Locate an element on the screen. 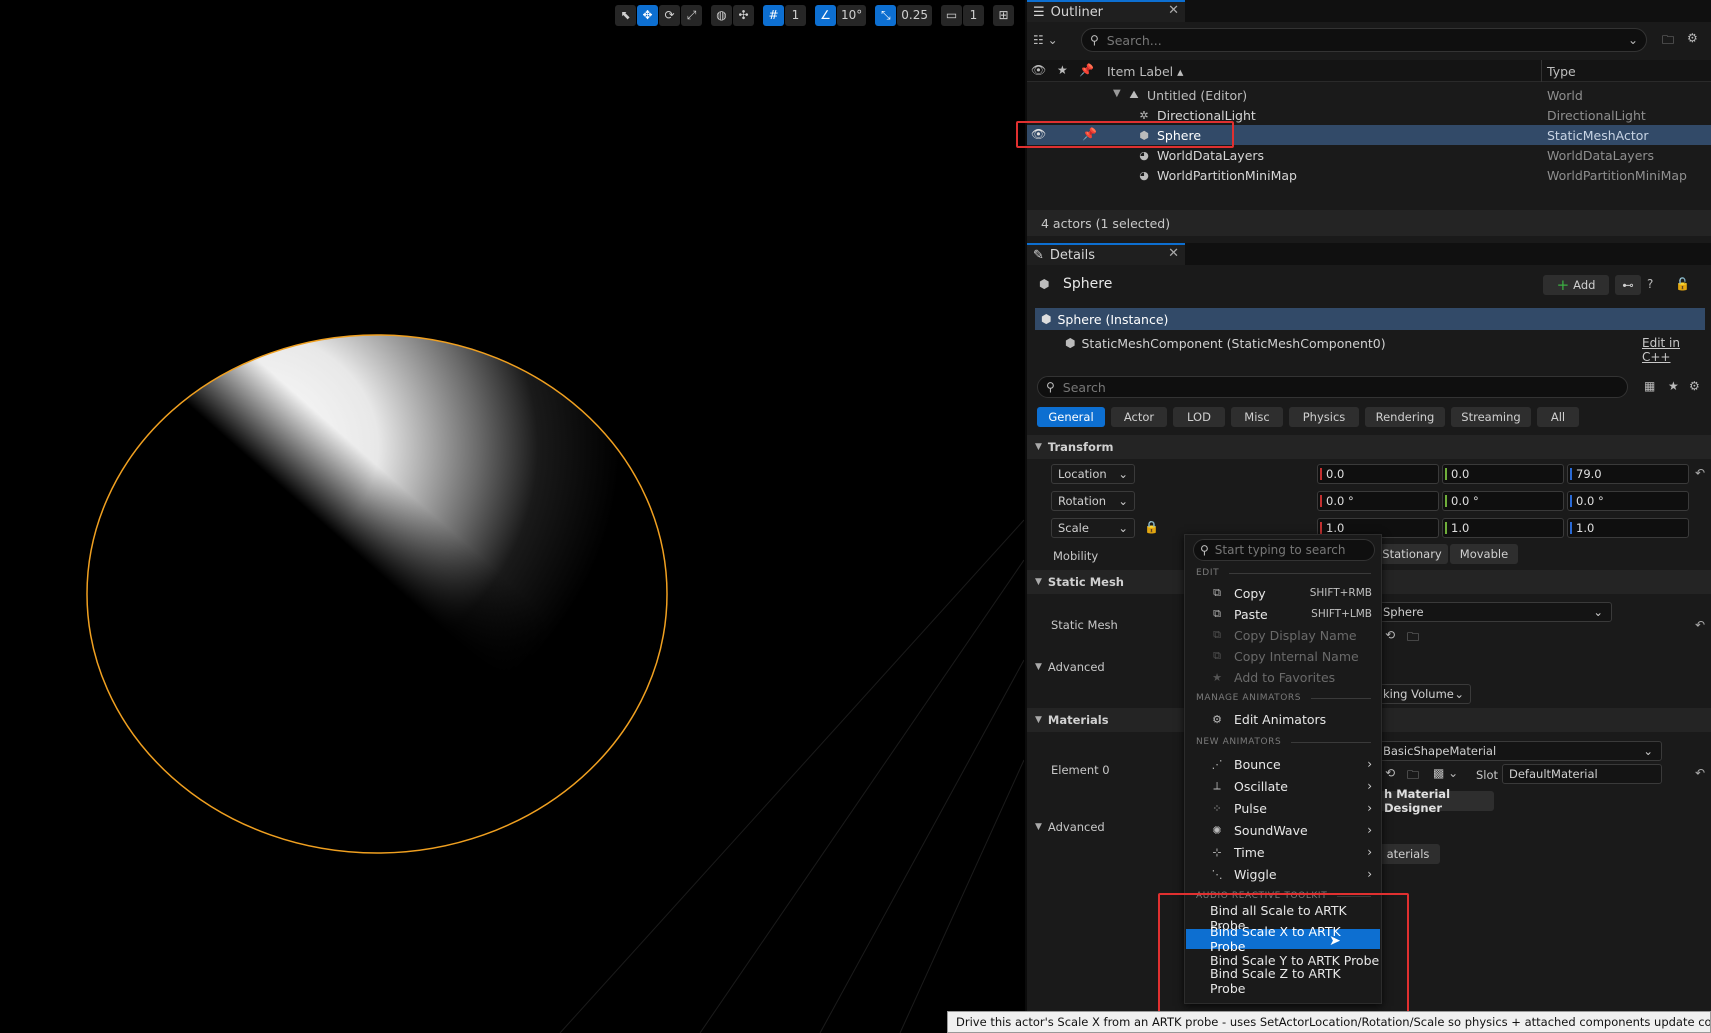  static-mesh-picker: Sphere ⌄ is located at coordinates (1494, 612).